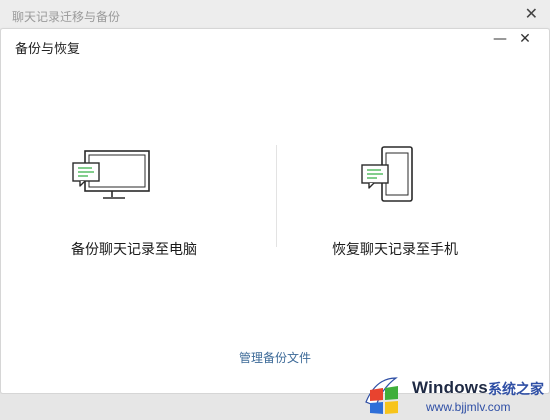  I want to click on outer-titlebar: 聊天记录迁移与备份 ✕, so click(275, 14).